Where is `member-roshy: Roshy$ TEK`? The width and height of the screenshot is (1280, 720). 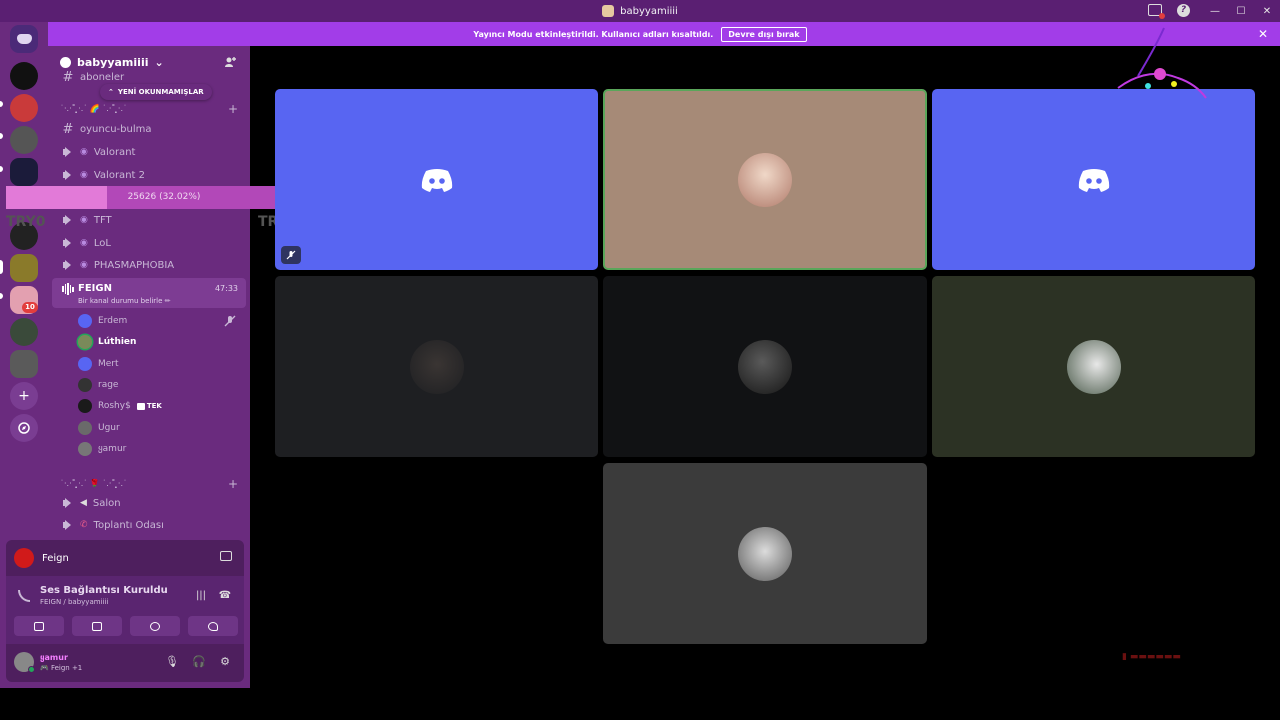 member-roshy: Roshy$ TEK is located at coordinates (161, 406).